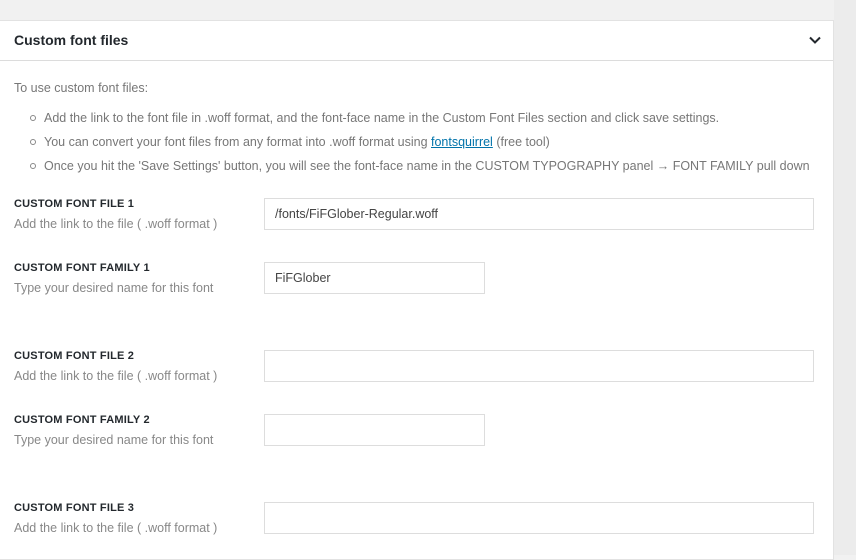 The width and height of the screenshot is (856, 560). I want to click on intro-text: To use custom font files:, so click(81, 88).